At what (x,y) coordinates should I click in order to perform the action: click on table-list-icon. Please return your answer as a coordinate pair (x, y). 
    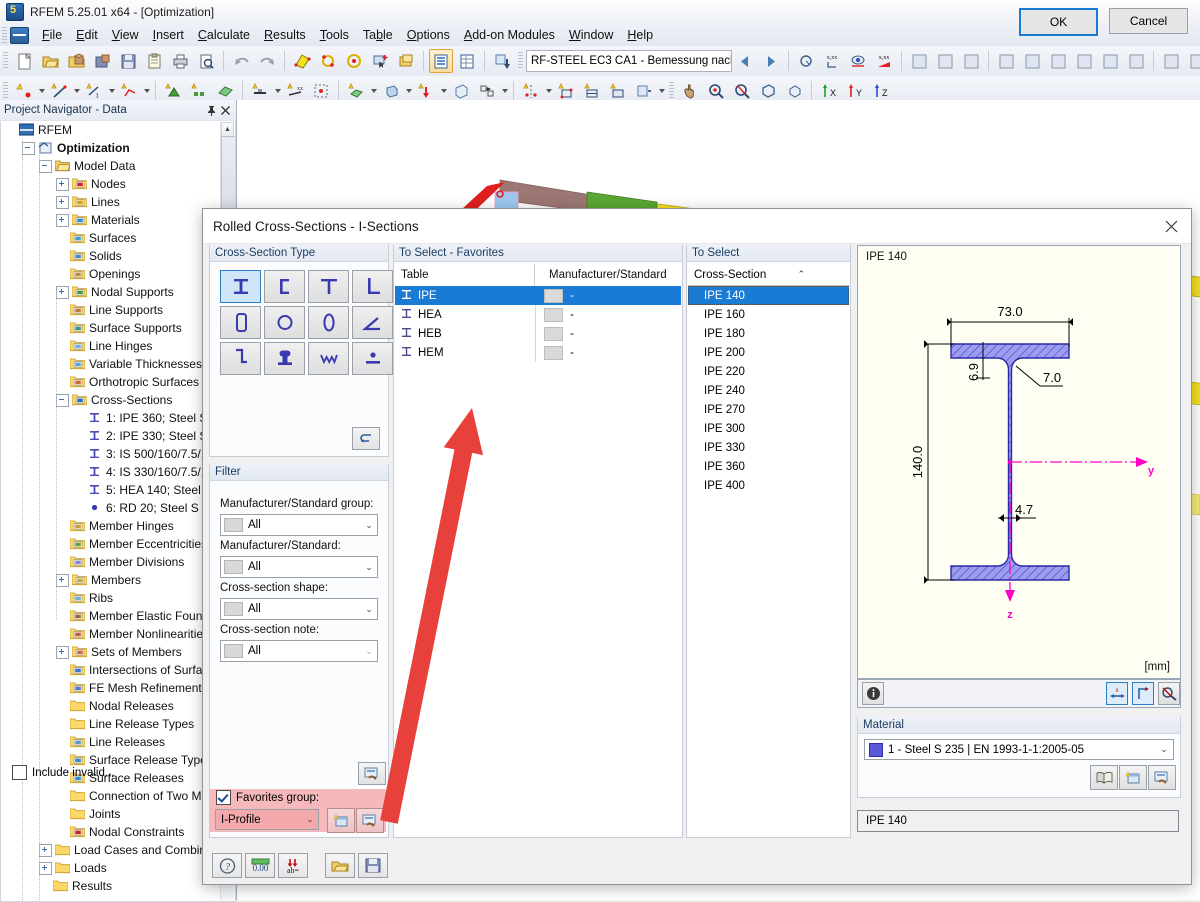
    Looking at the image, I should click on (441, 61).